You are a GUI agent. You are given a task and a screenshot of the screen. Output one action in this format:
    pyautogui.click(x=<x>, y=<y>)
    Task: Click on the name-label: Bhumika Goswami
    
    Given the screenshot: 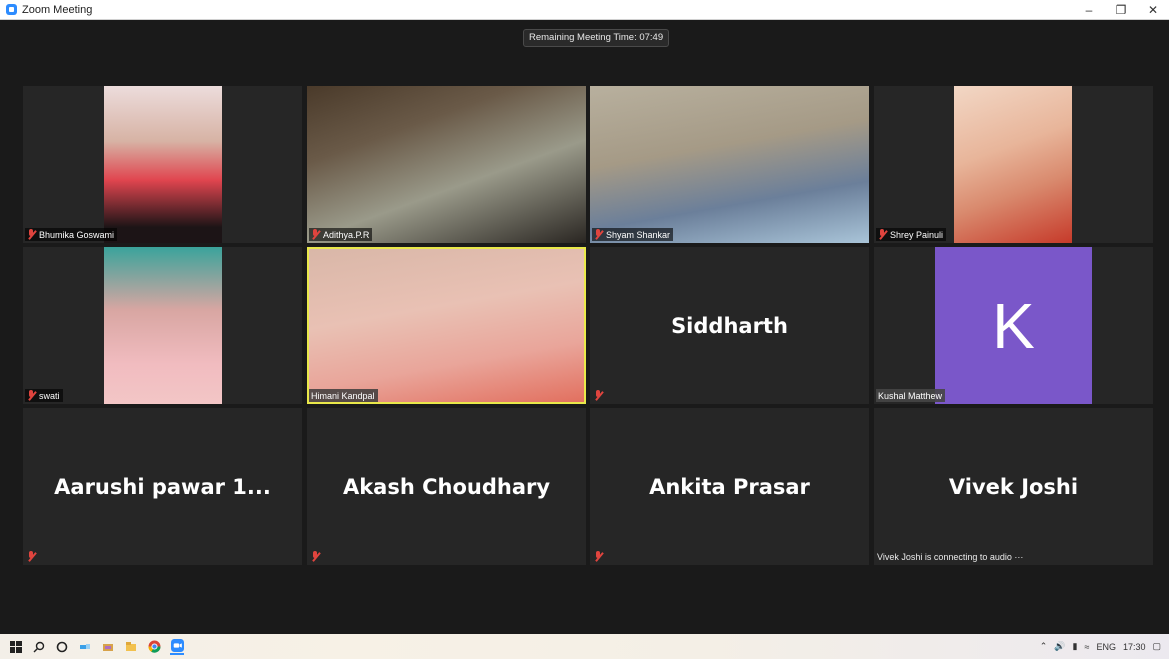 What is the action you would take?
    pyautogui.click(x=71, y=234)
    